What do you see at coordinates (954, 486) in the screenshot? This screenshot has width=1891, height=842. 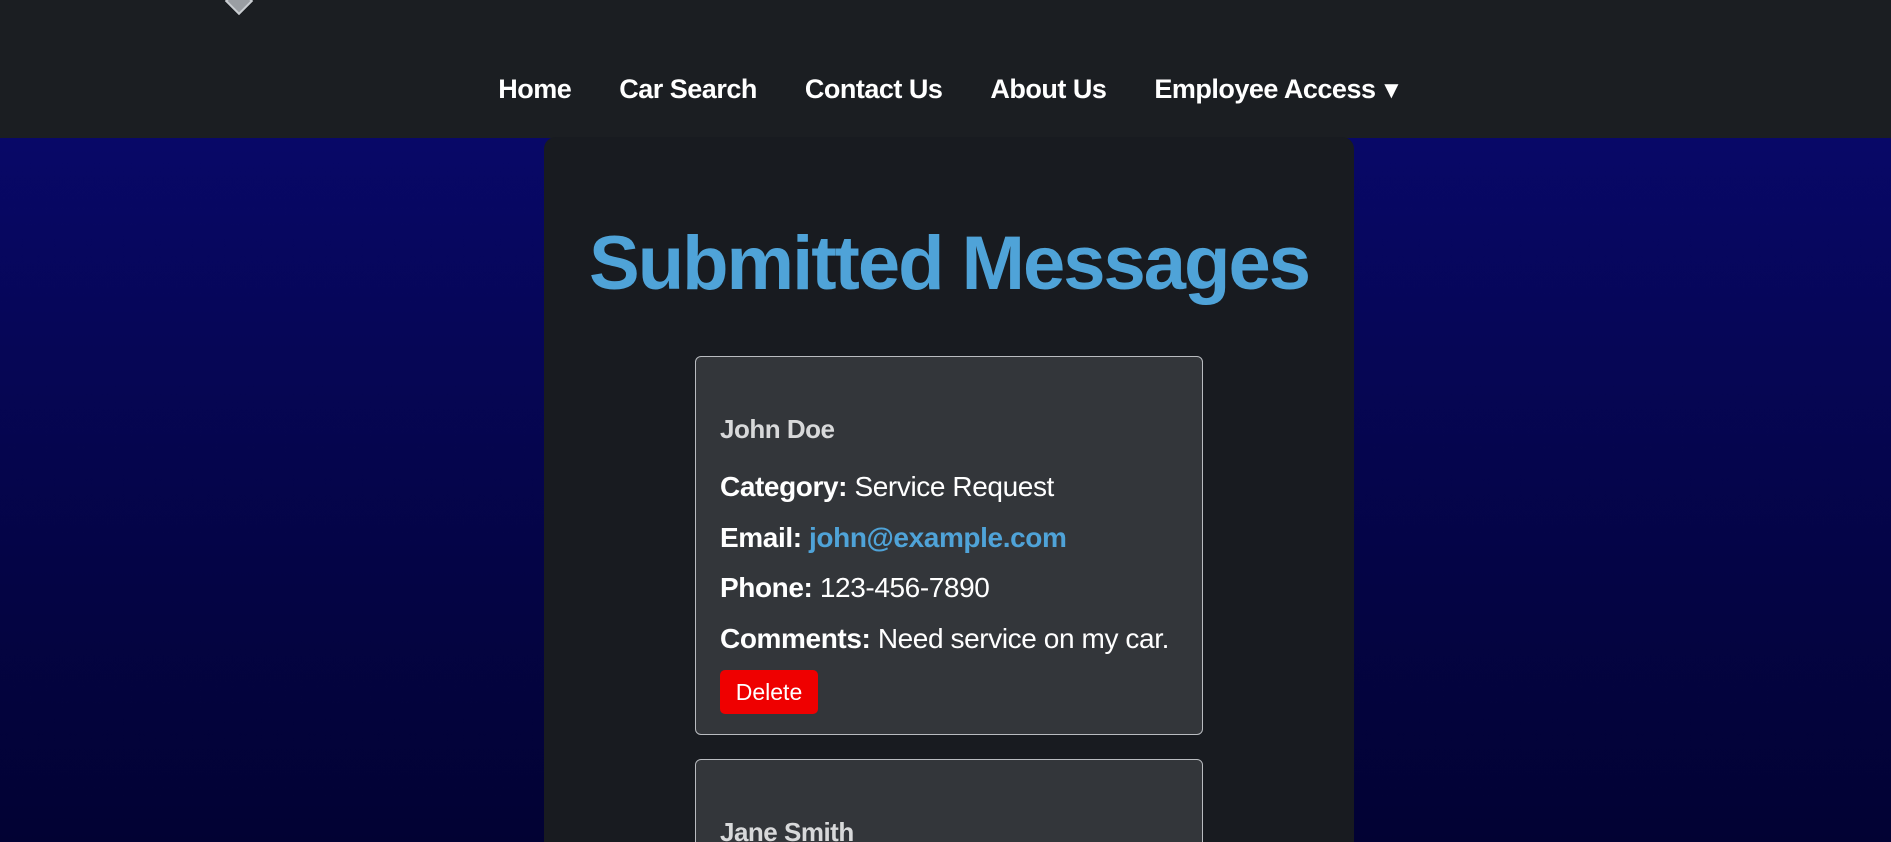 I see `category-value: Service Request` at bounding box center [954, 486].